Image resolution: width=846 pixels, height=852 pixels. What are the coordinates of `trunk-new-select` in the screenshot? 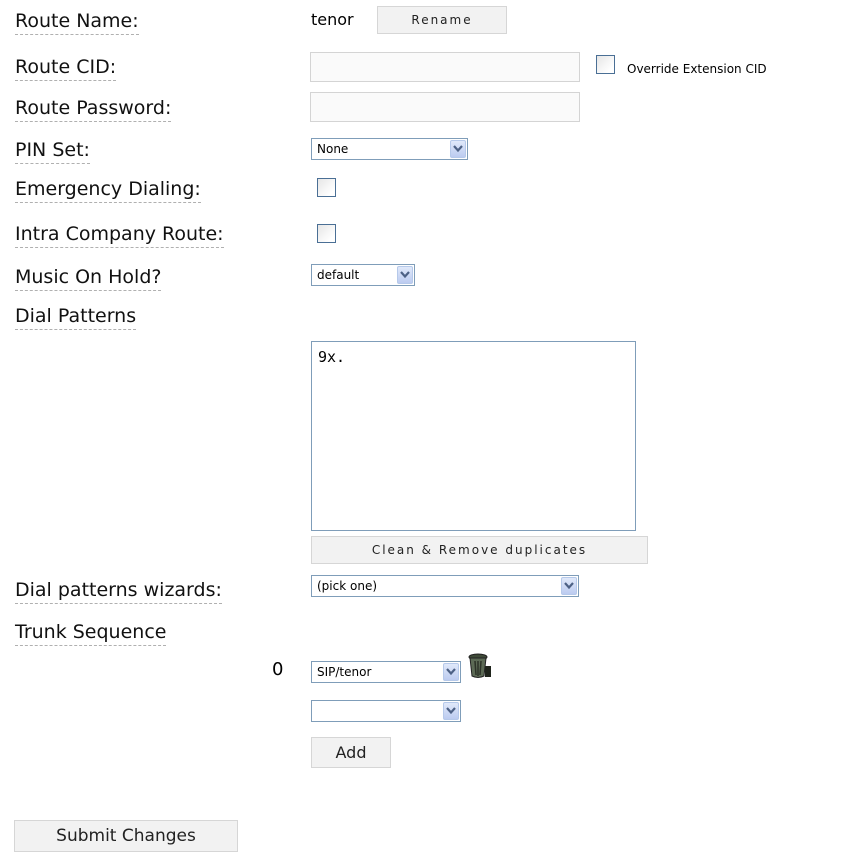 It's located at (386, 711).